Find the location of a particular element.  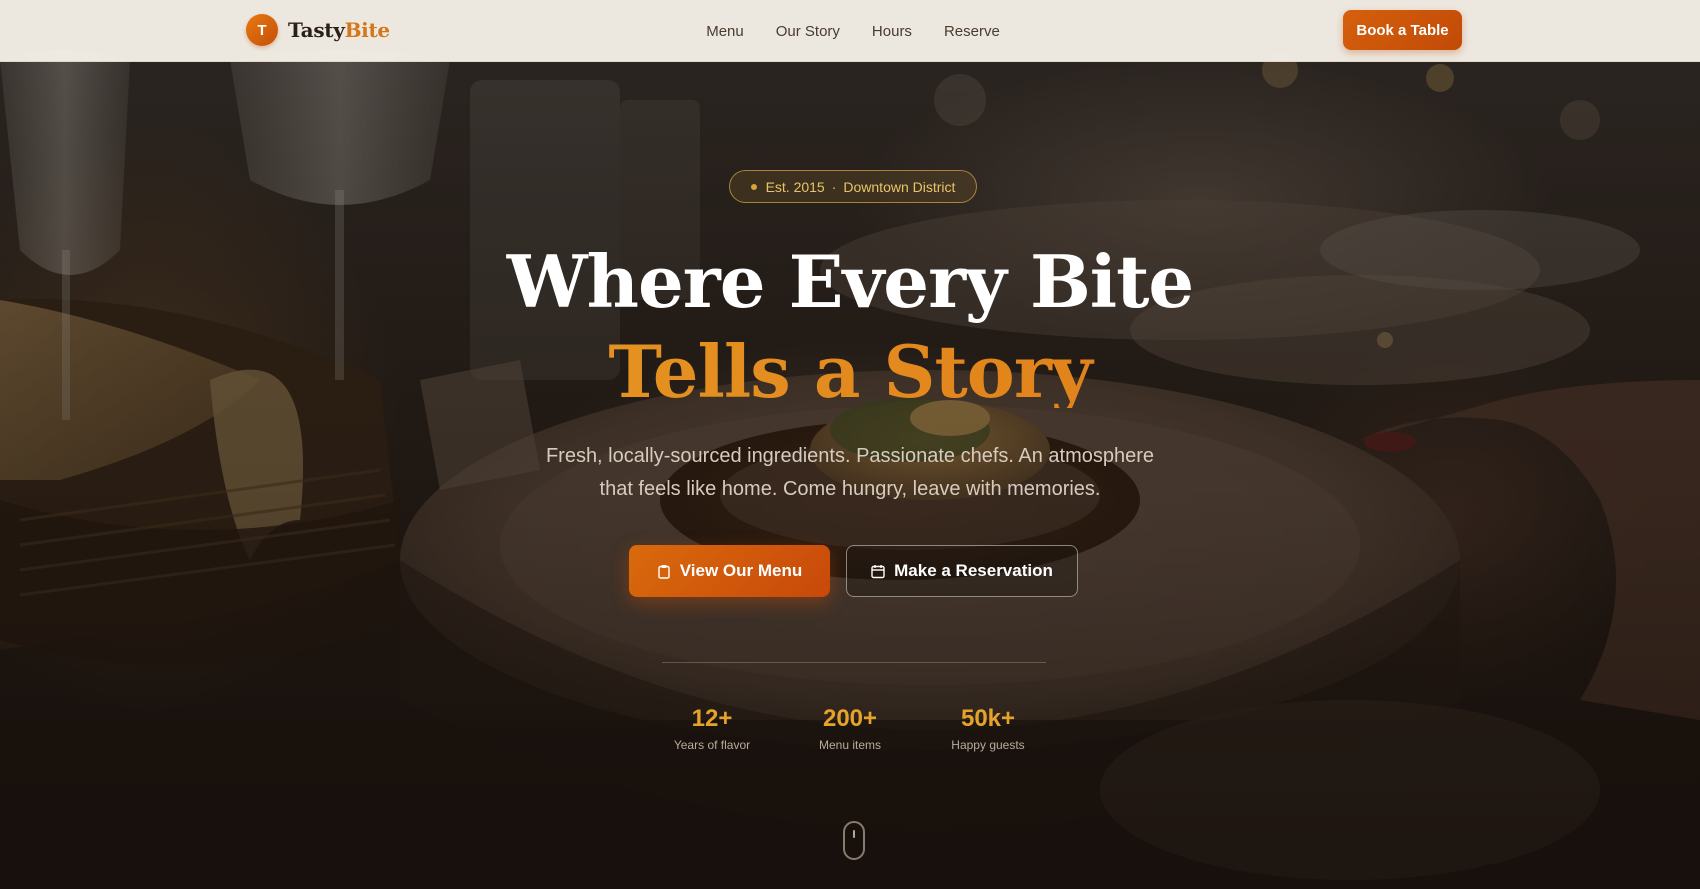

mouse-wheel is located at coordinates (854, 834).